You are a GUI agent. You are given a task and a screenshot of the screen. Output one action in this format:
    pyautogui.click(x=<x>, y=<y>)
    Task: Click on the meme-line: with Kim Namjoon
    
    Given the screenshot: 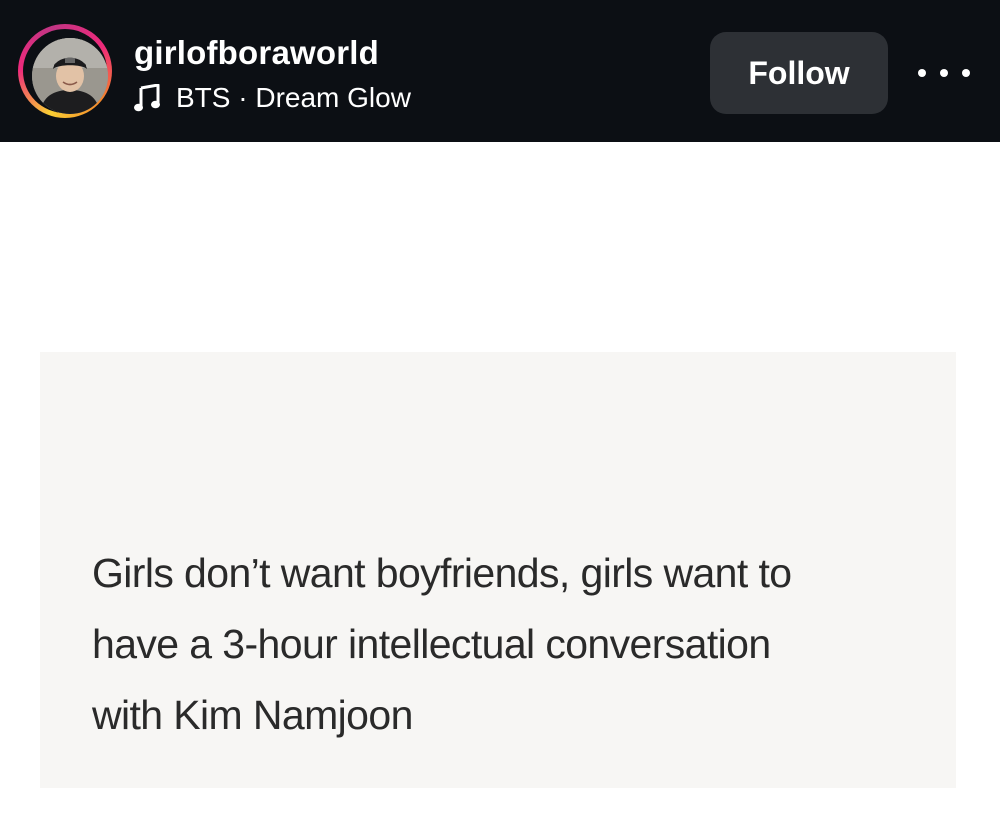 What is the action you would take?
    pyautogui.click(x=252, y=715)
    